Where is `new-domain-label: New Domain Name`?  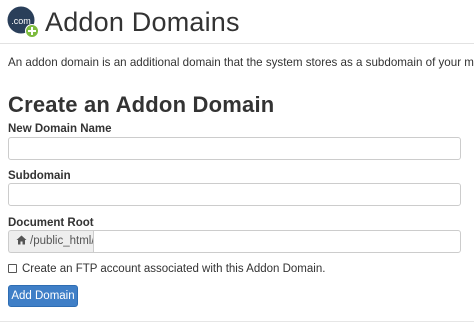
new-domain-label: New Domain Name is located at coordinates (60, 129).